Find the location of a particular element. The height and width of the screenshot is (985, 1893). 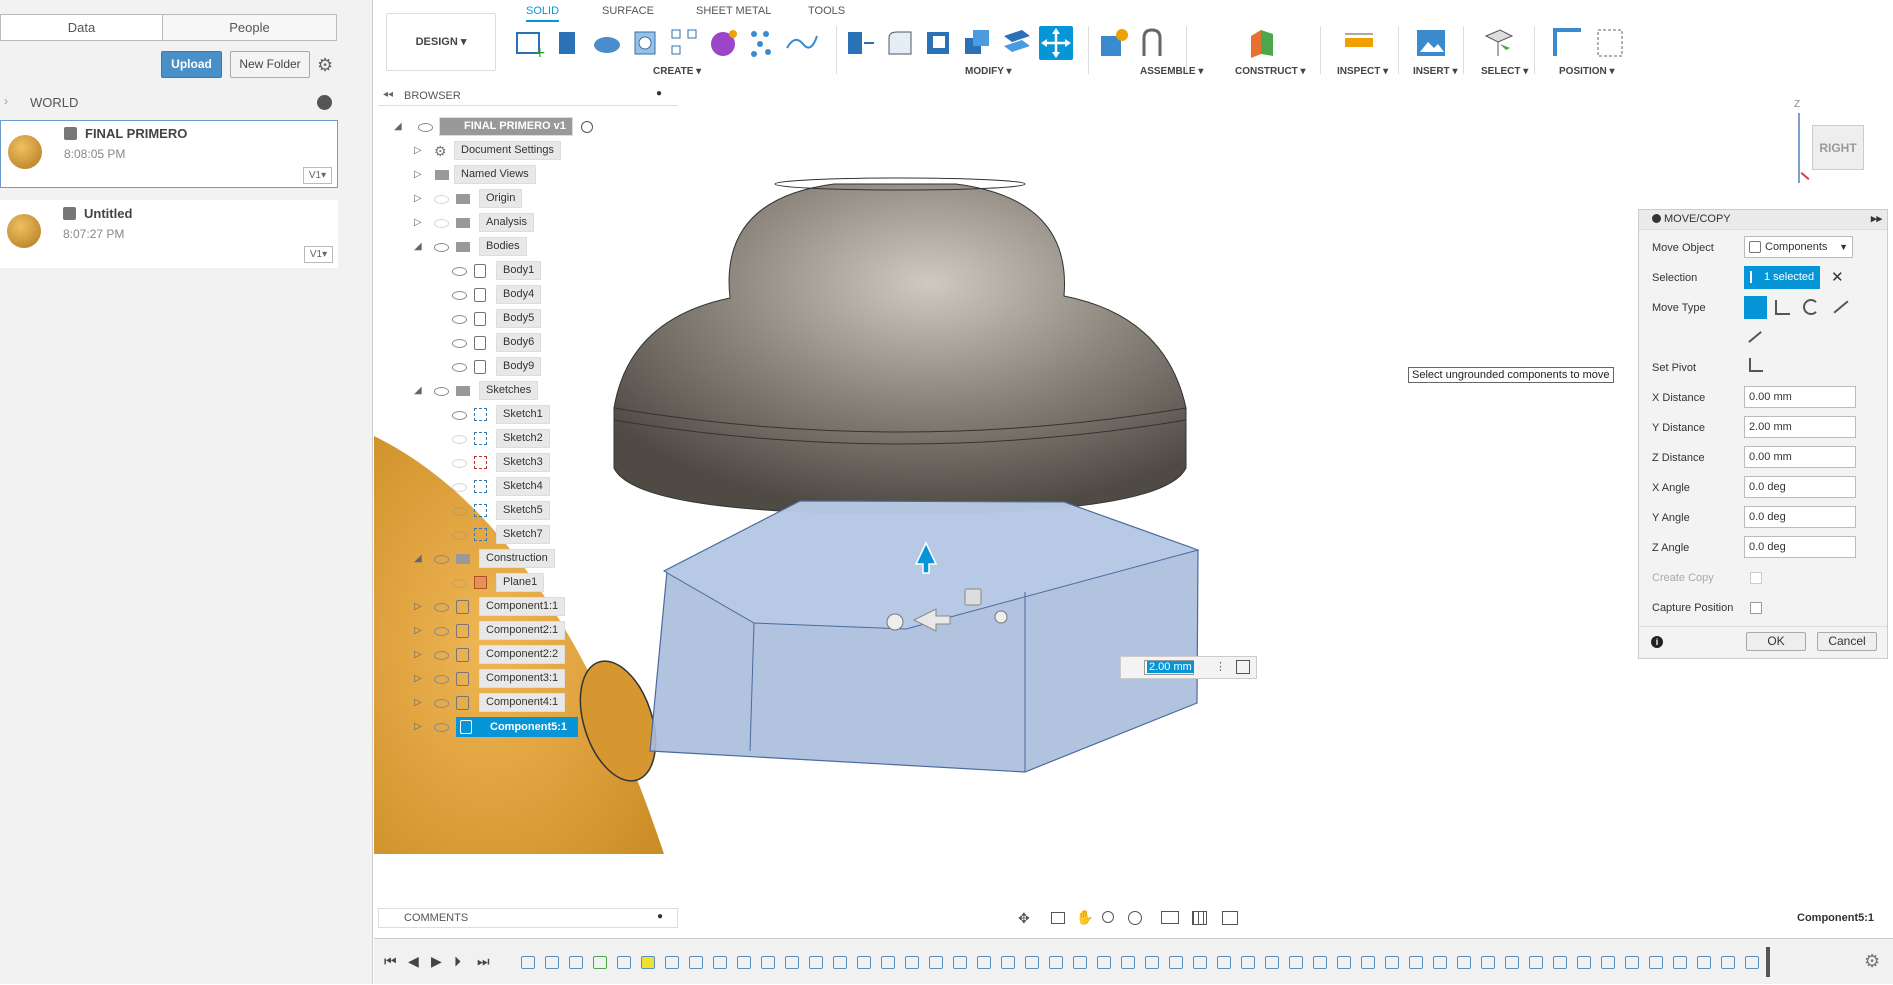

pivot-icon is located at coordinates (1243, 667).